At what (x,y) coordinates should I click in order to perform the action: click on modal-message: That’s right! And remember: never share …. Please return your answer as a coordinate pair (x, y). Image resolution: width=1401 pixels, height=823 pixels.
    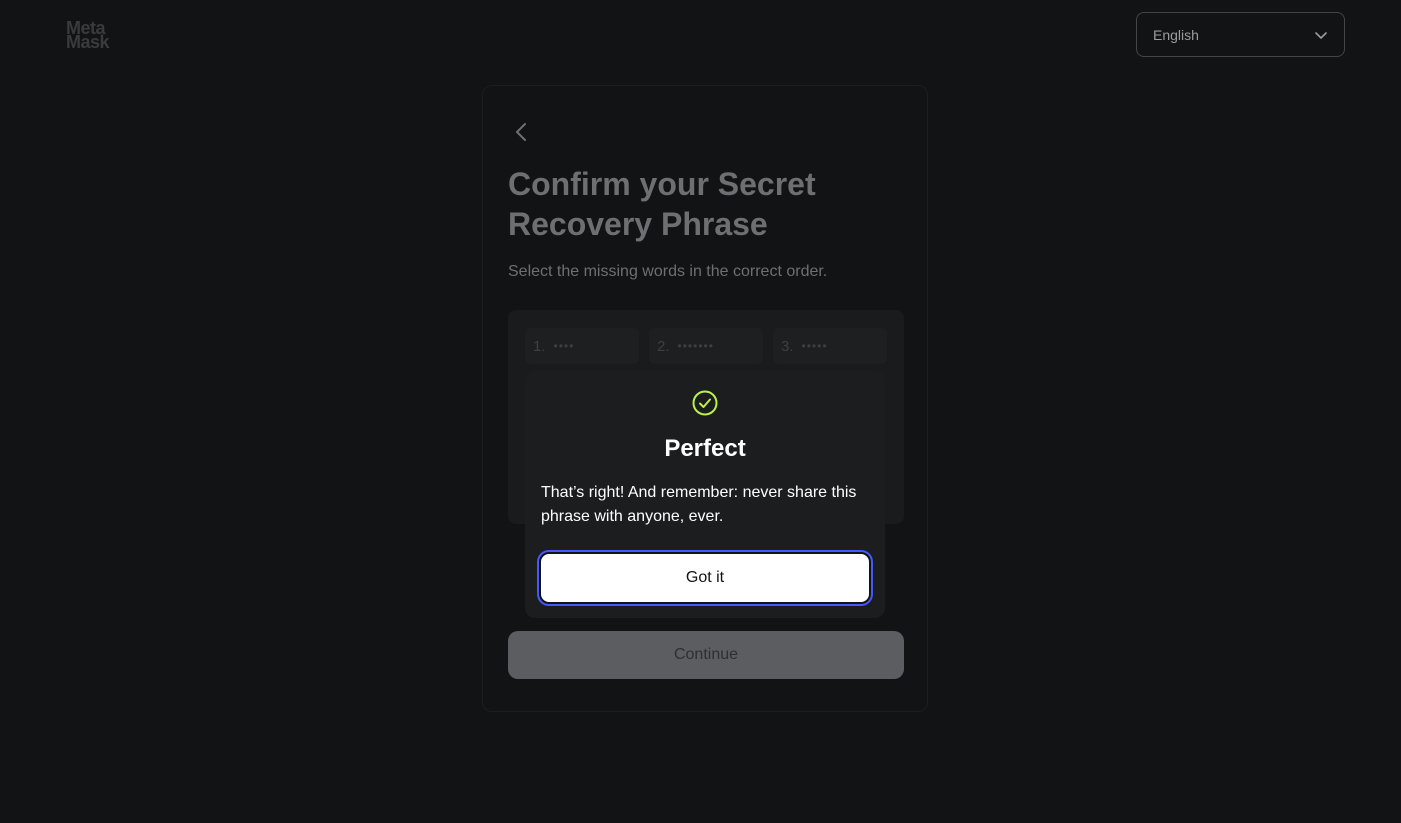
    Looking at the image, I should click on (699, 504).